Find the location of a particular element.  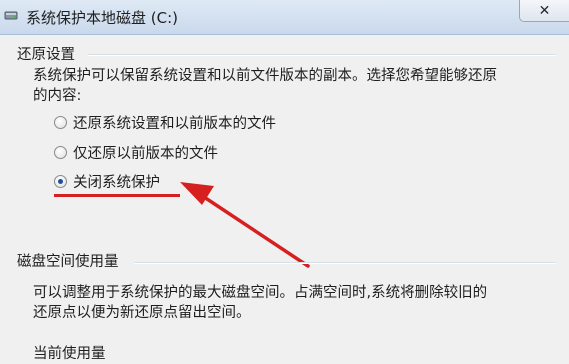

current-usage-label: 当前使用量 is located at coordinates (69, 354).